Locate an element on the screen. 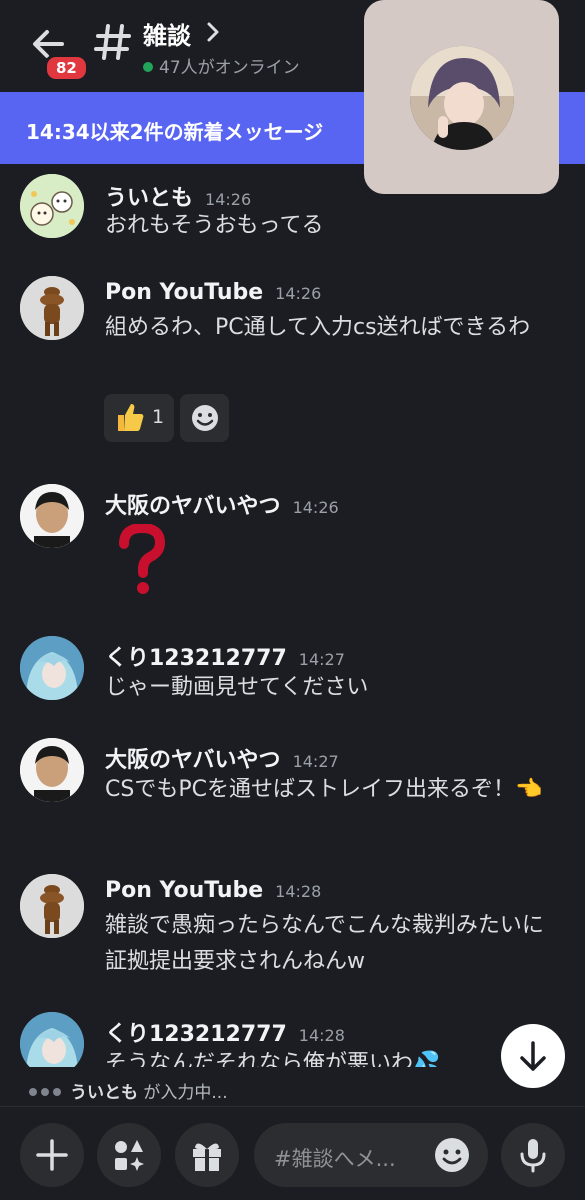 The height and width of the screenshot is (1200, 585). typing-dots-icon is located at coordinates (45, 1092).